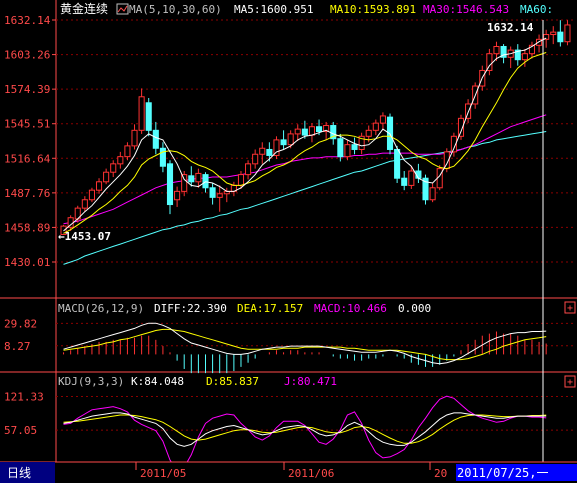 The height and width of the screenshot is (483, 577). I want to click on kdj-panel-button: +, so click(570, 381).